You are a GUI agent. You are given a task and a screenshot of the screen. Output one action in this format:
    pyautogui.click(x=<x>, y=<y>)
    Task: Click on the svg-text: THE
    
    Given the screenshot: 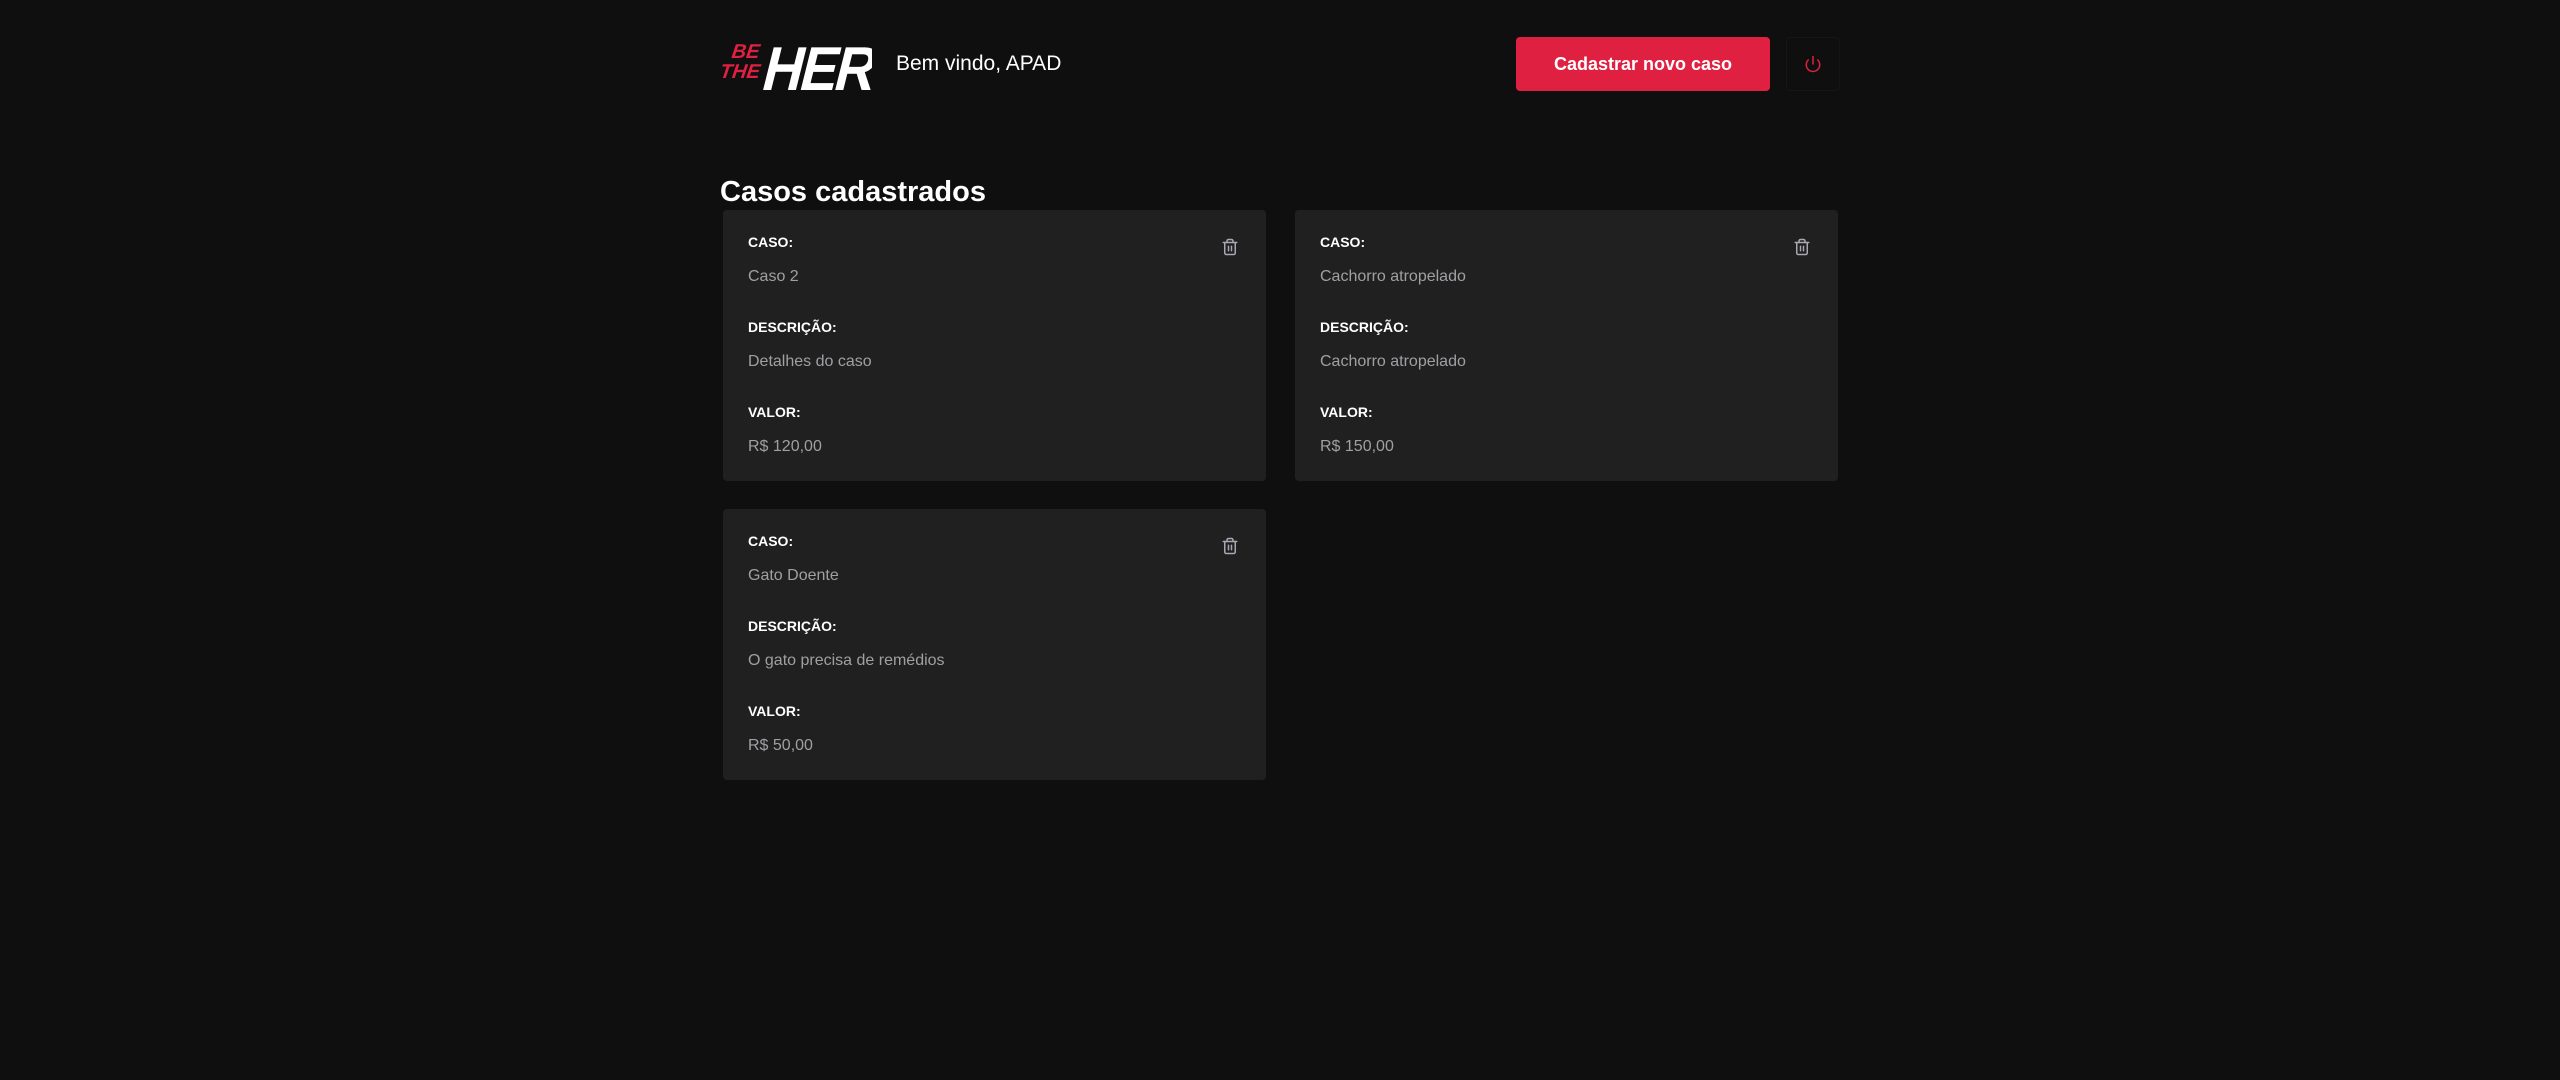 What is the action you would take?
    pyautogui.click(x=741, y=72)
    